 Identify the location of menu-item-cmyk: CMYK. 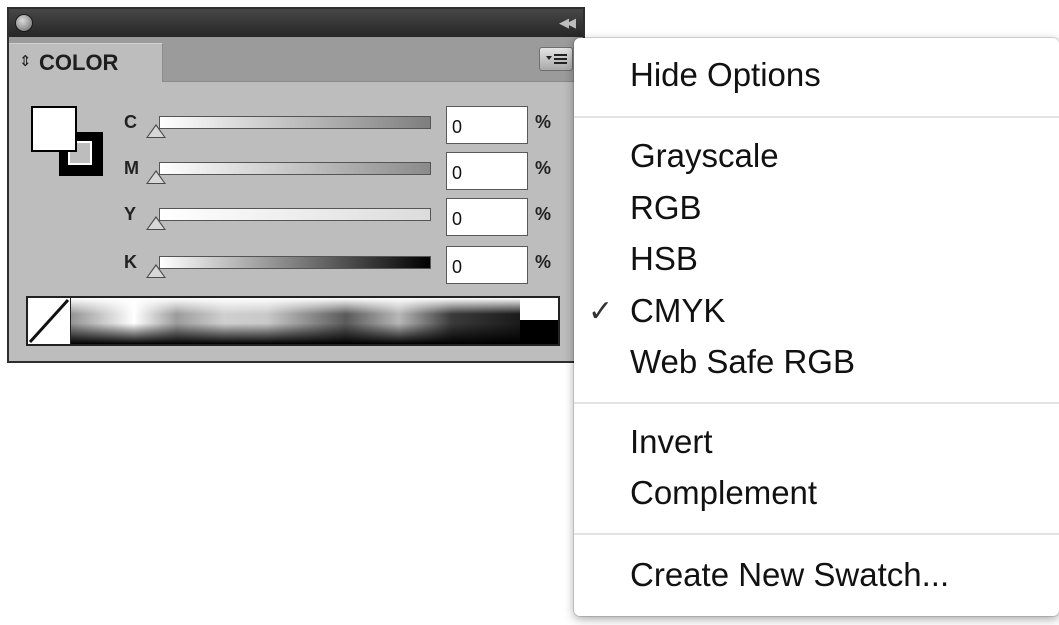
(677, 311).